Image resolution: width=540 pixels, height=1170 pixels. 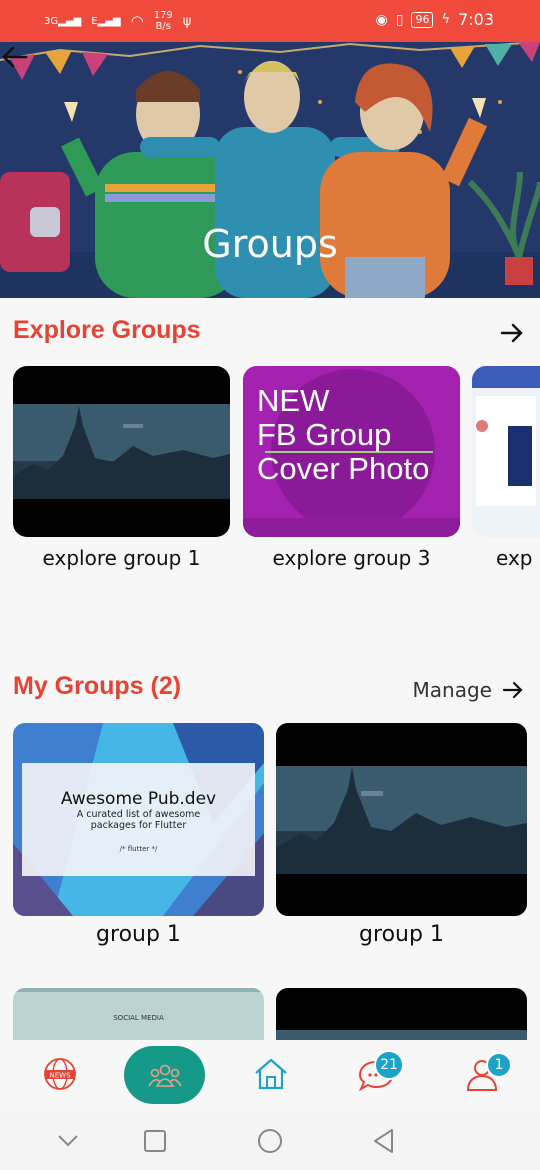 I want to click on explore-group-label: explore group 3, so click(x=351, y=558).